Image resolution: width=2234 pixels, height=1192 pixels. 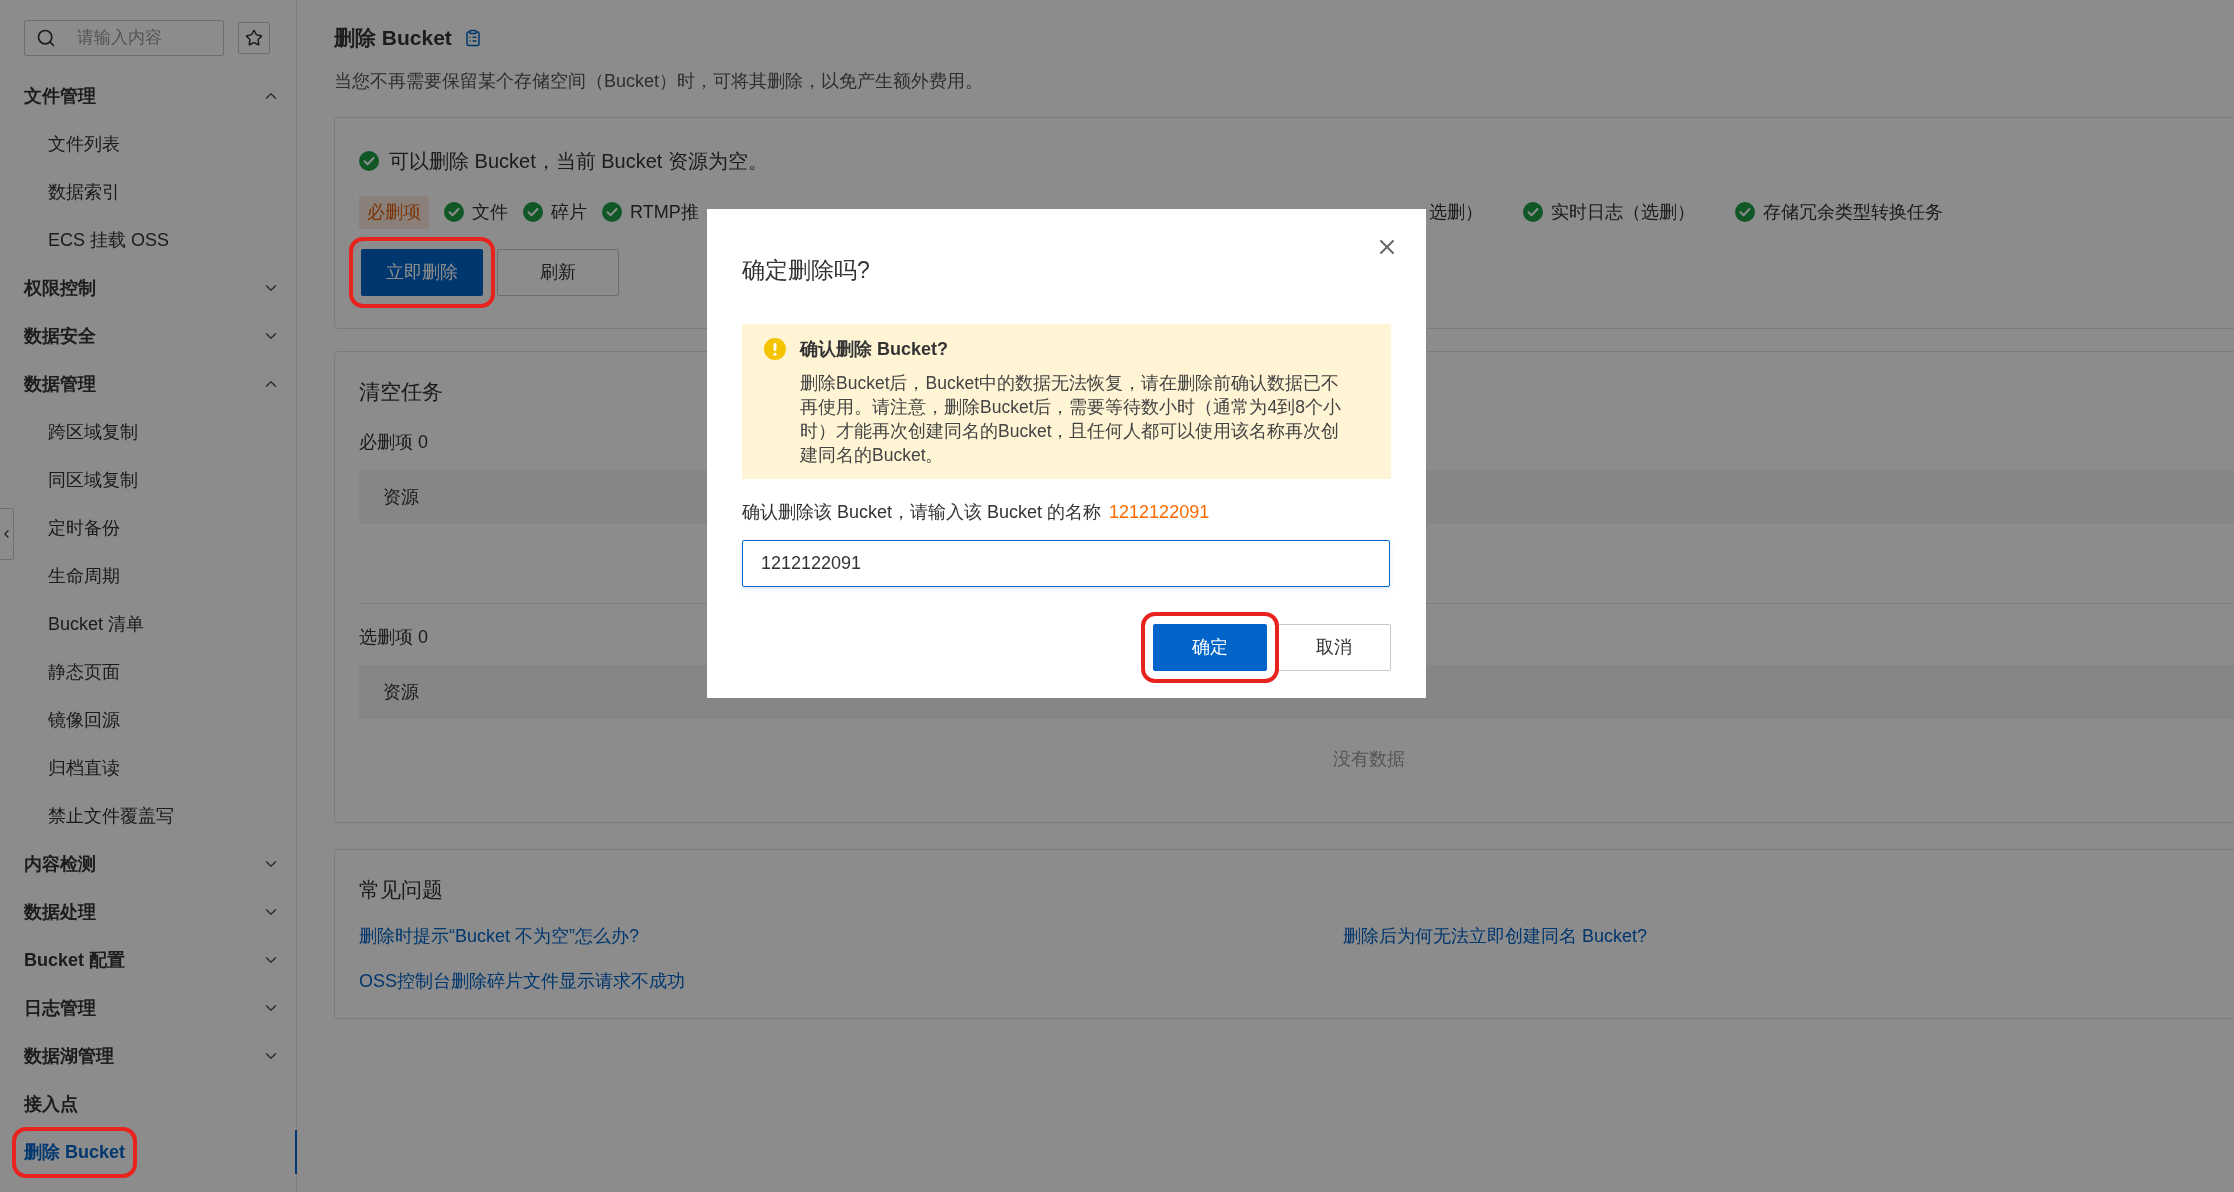 I want to click on page-title: 删除 Bucket, so click(x=393, y=38).